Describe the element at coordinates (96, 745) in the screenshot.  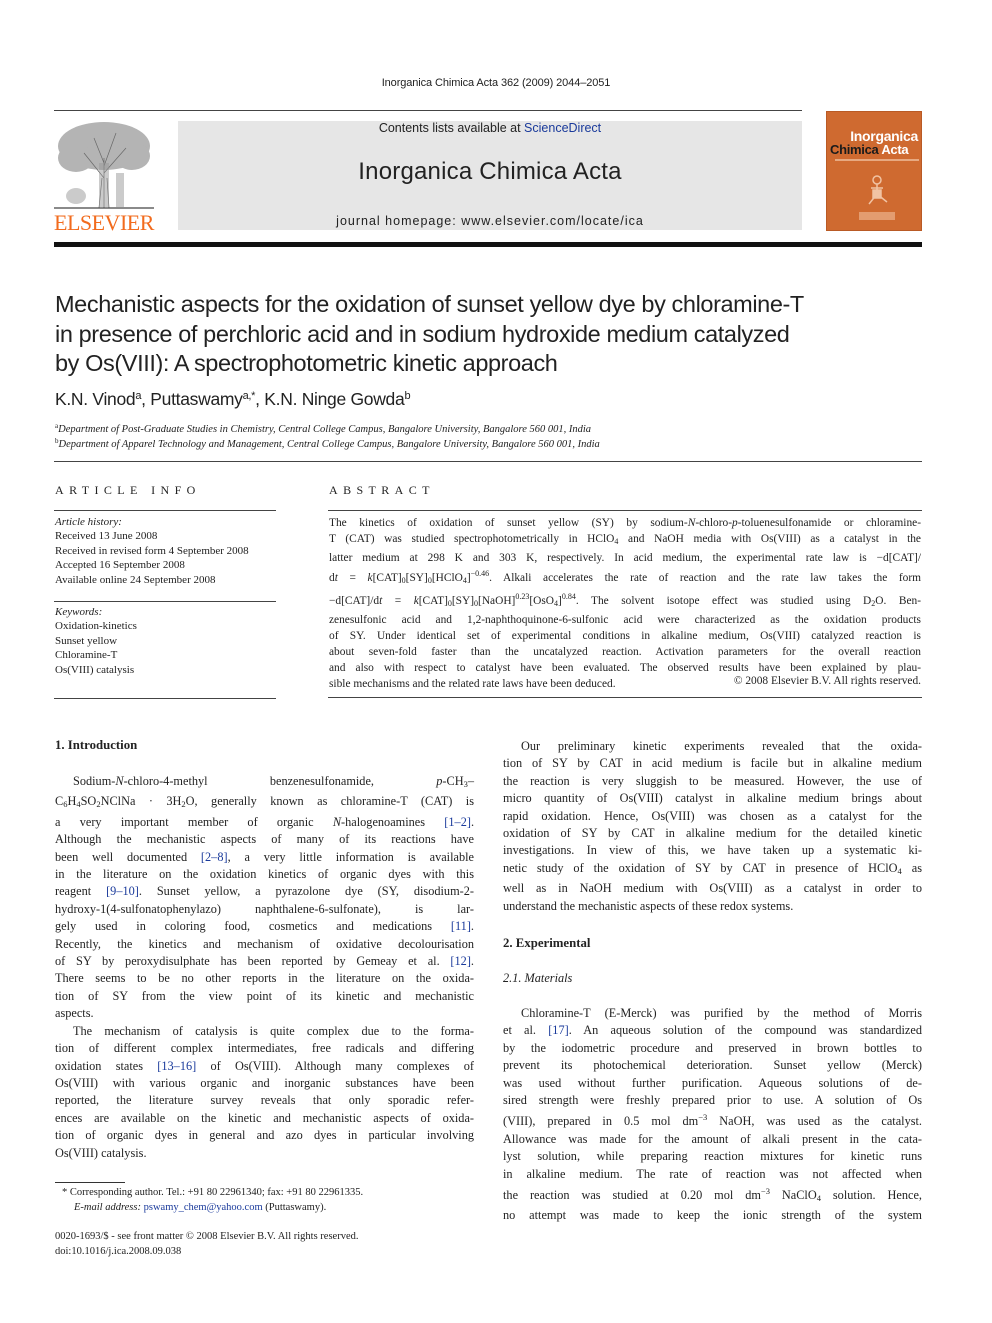
I see `section-heading-introduction: 1. Introduction` at that location.